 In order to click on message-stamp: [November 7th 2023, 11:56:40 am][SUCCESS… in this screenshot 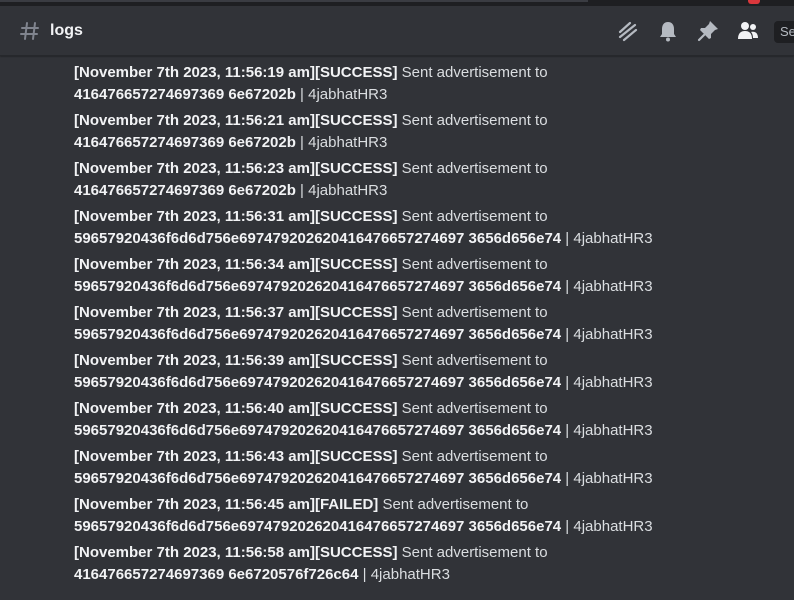, I will do `click(236, 408)`.